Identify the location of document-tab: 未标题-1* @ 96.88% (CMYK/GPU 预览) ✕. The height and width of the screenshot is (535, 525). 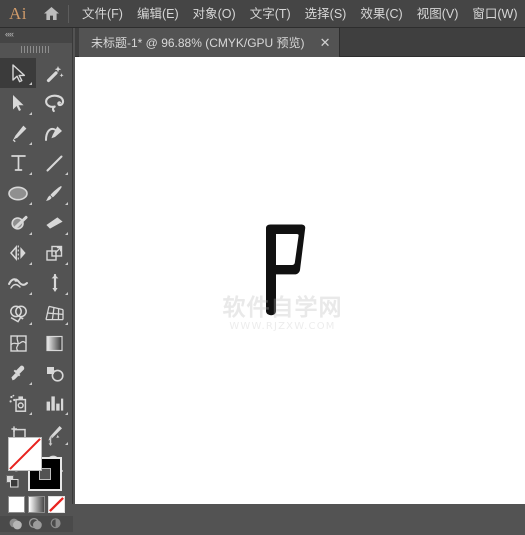
(210, 42).